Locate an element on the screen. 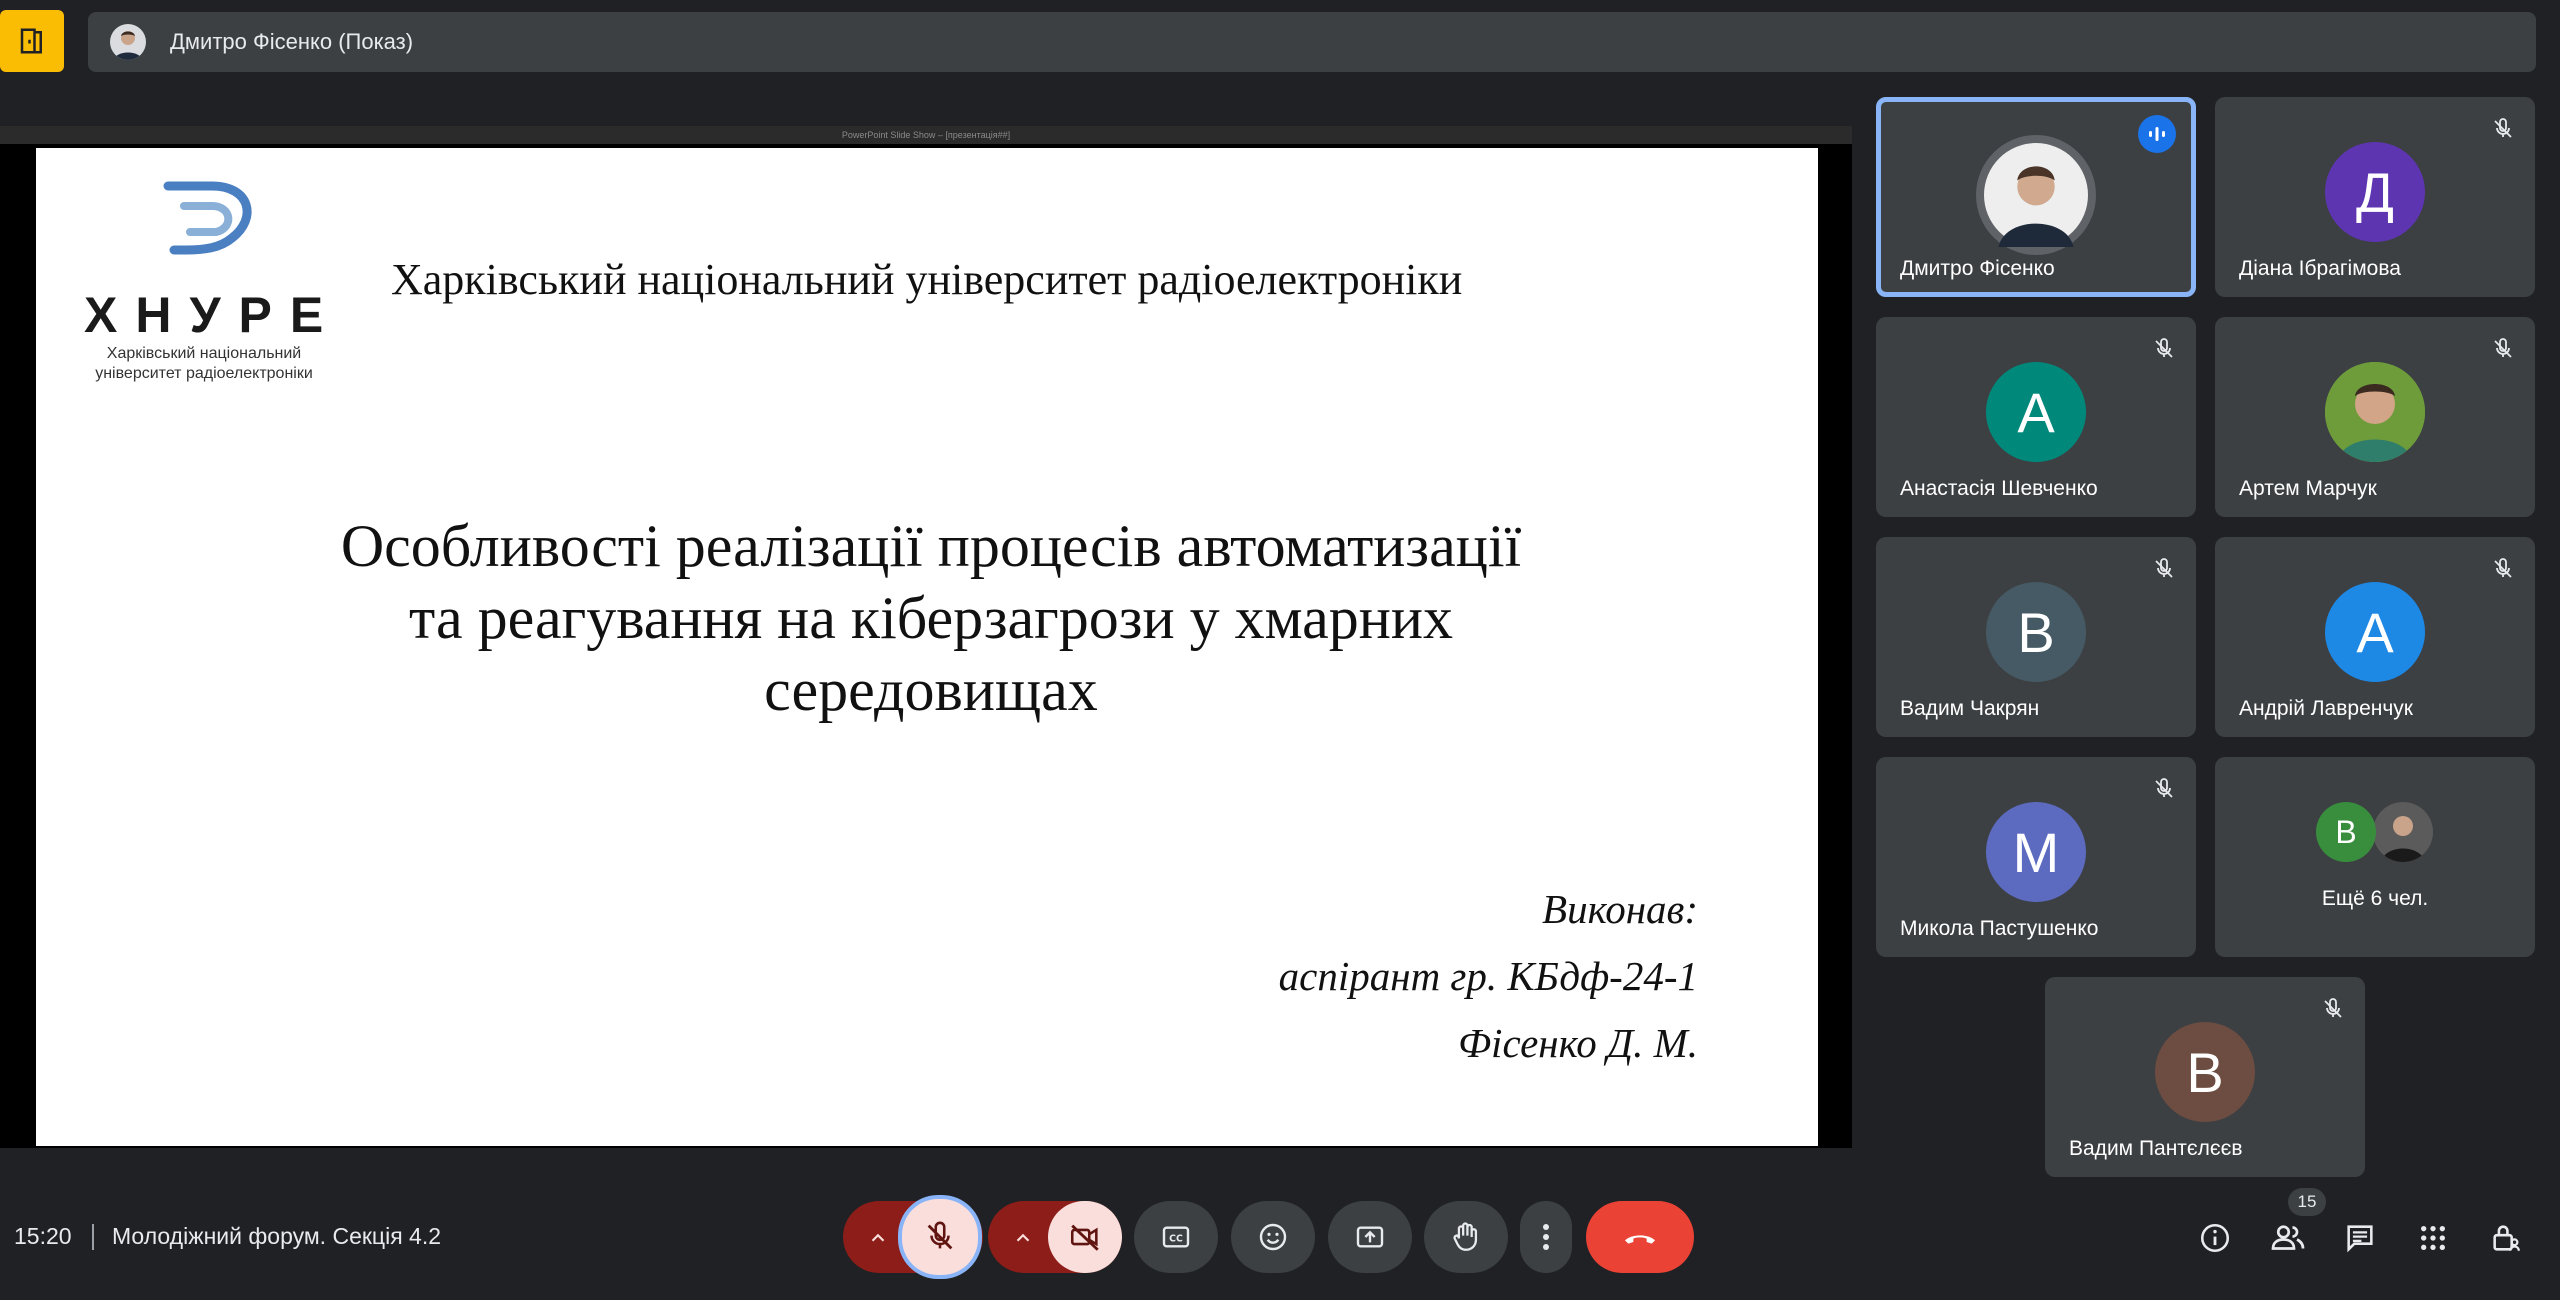 This screenshot has height=1300, width=2560. more-vert-icon is located at coordinates (1546, 1237).